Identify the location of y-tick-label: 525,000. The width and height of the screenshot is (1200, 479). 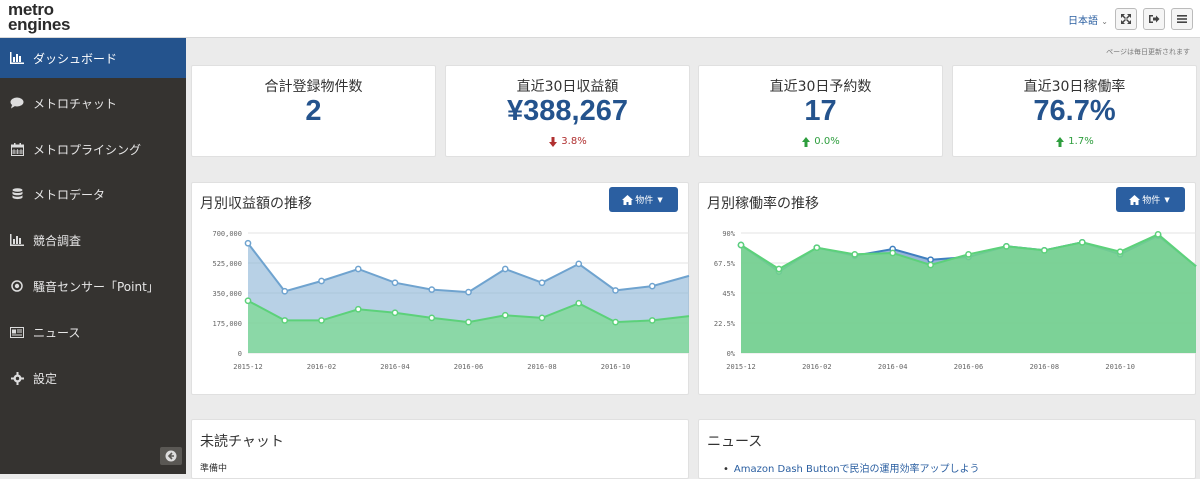
(227, 264).